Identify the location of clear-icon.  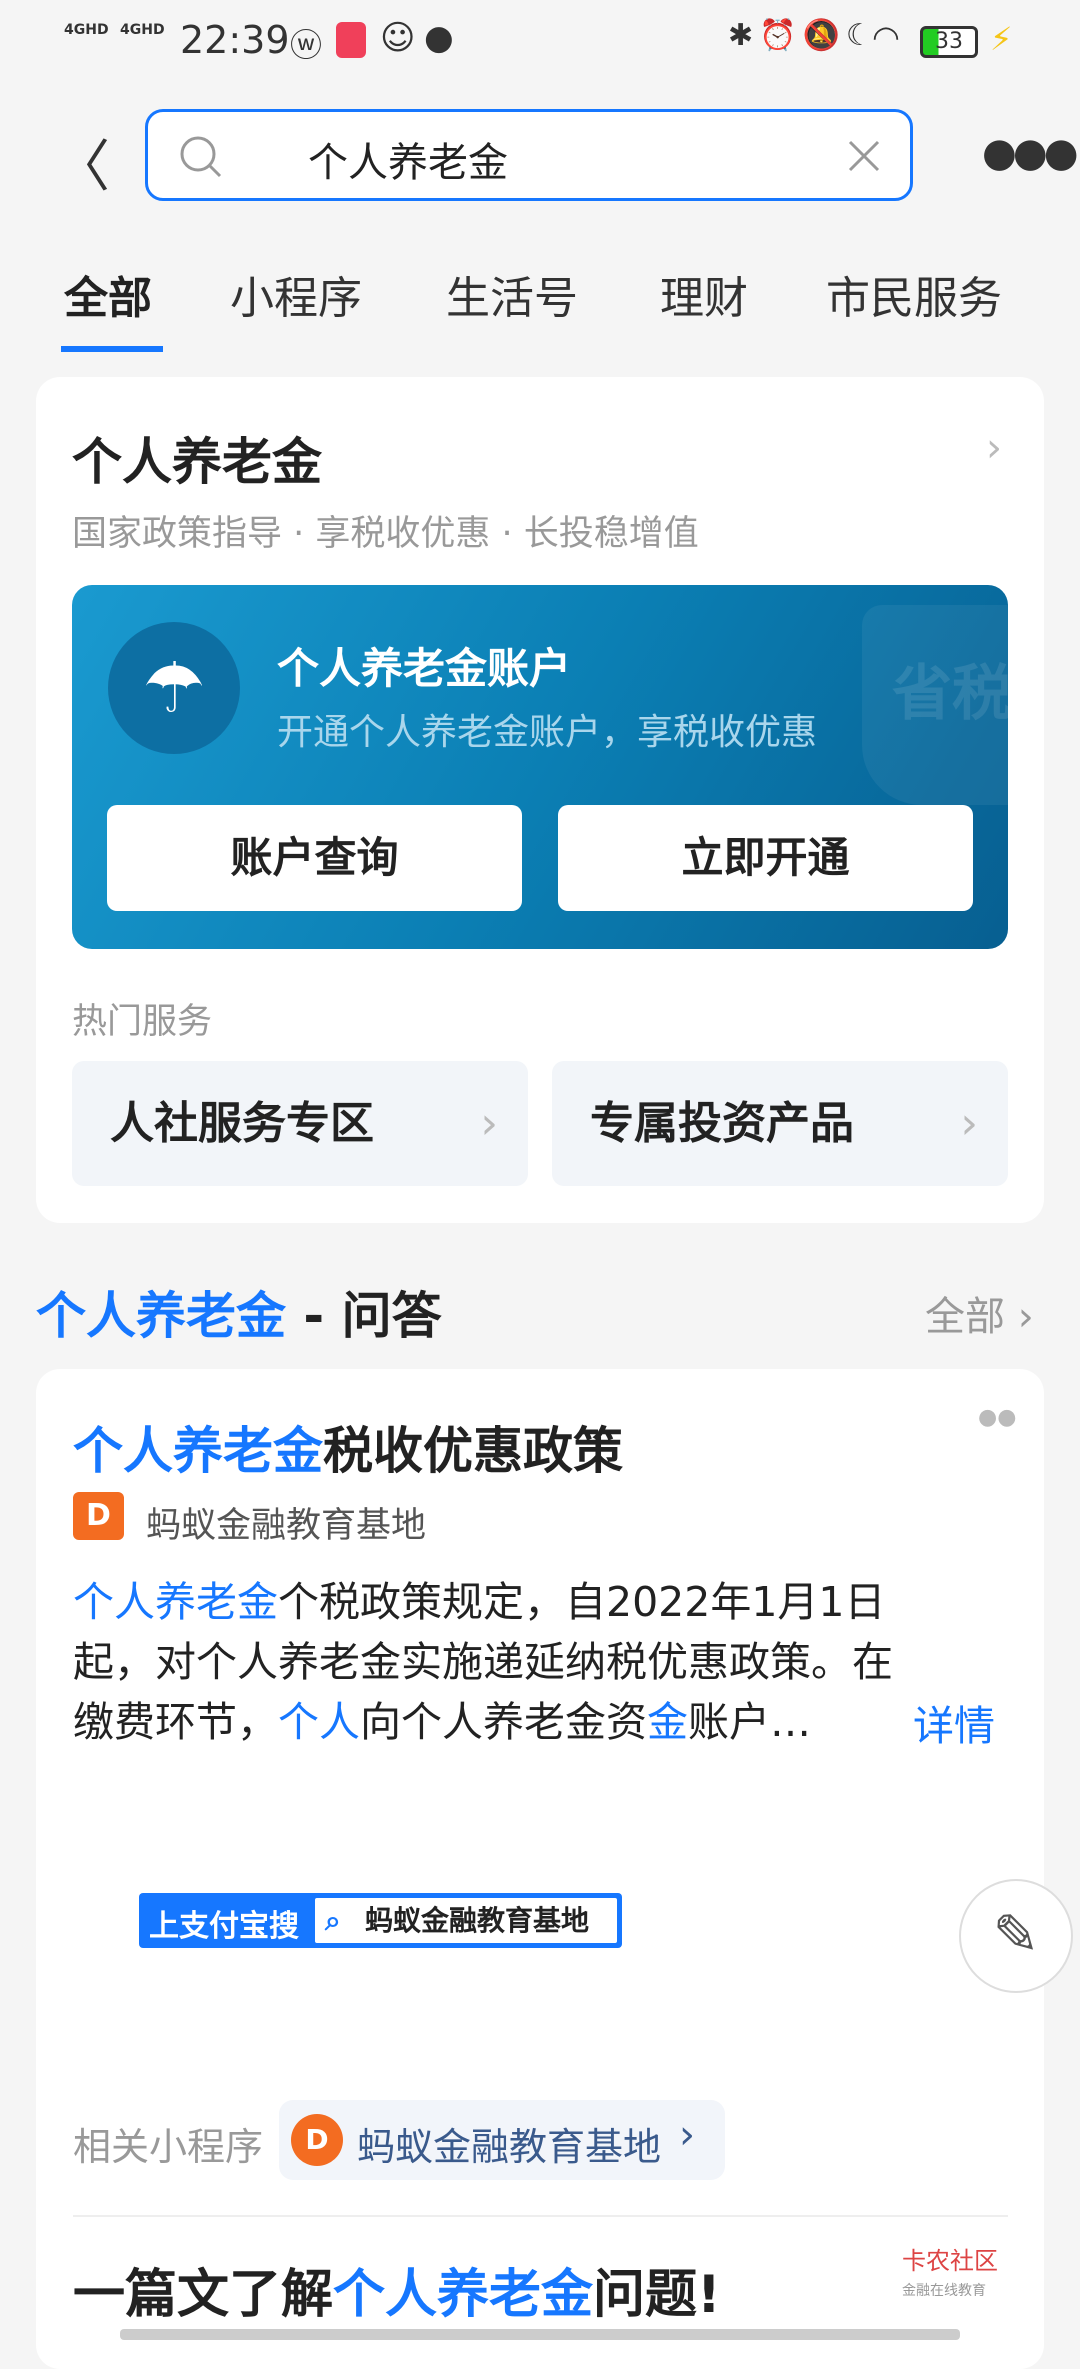
(864, 156).